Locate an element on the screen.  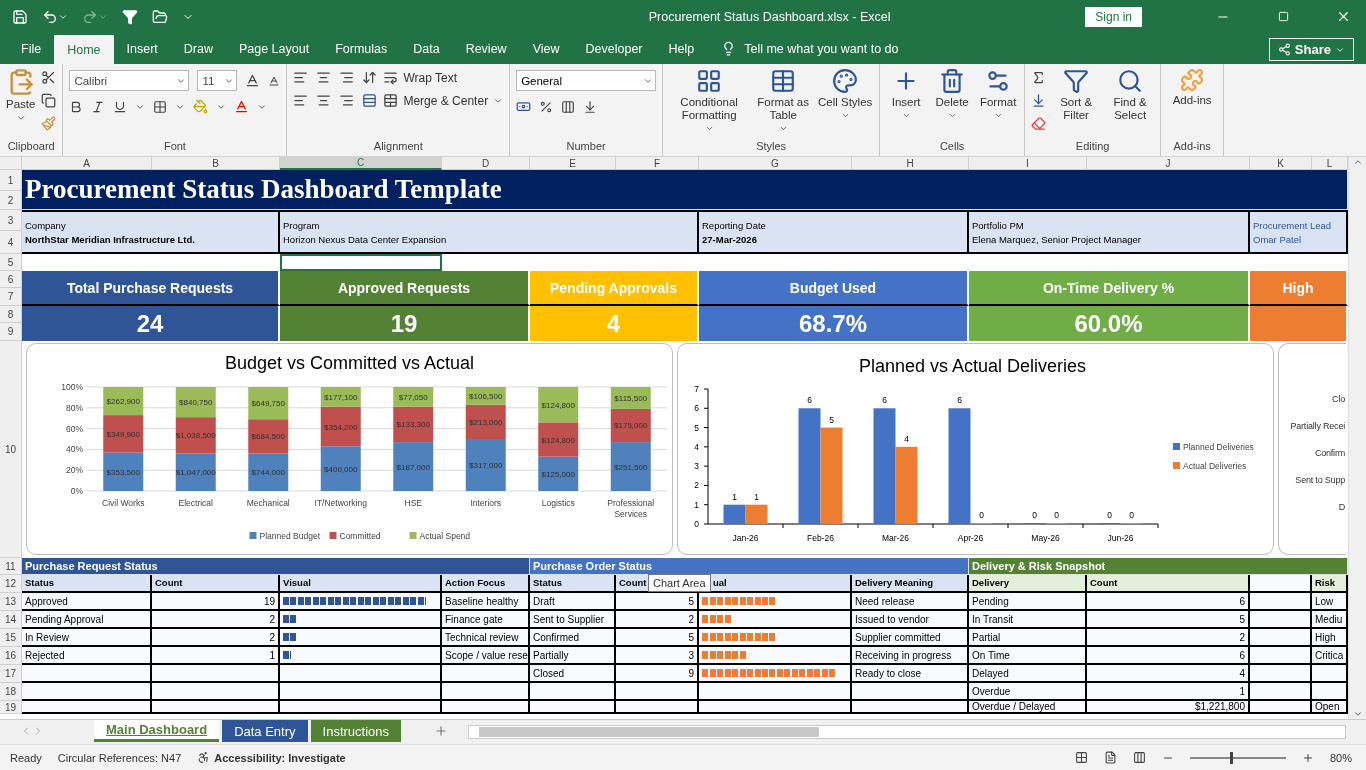
editing-button: Find & Select is located at coordinates (1130, 95).